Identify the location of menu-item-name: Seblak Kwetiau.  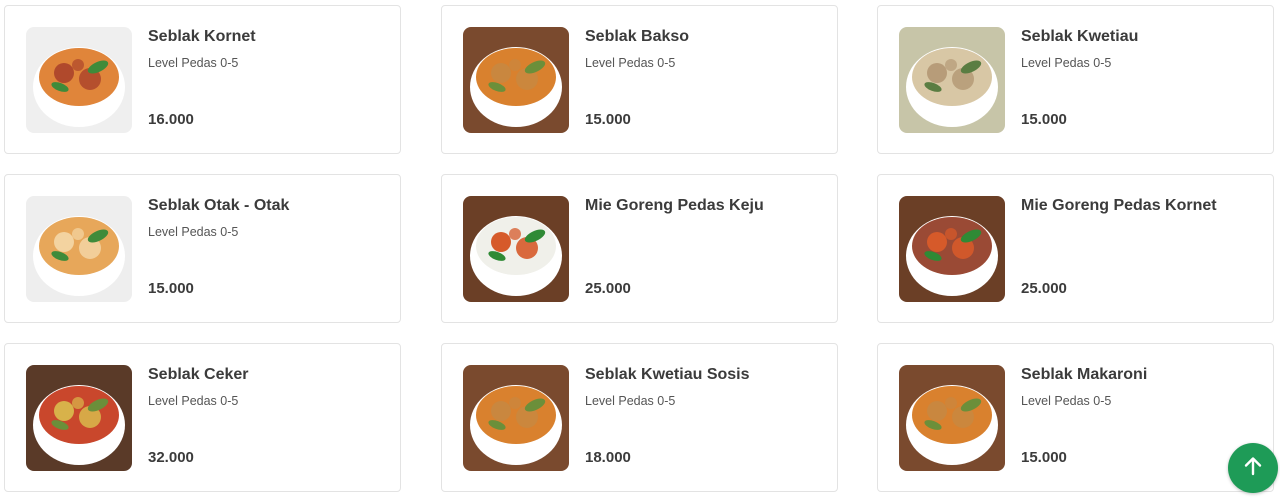
(1080, 36).